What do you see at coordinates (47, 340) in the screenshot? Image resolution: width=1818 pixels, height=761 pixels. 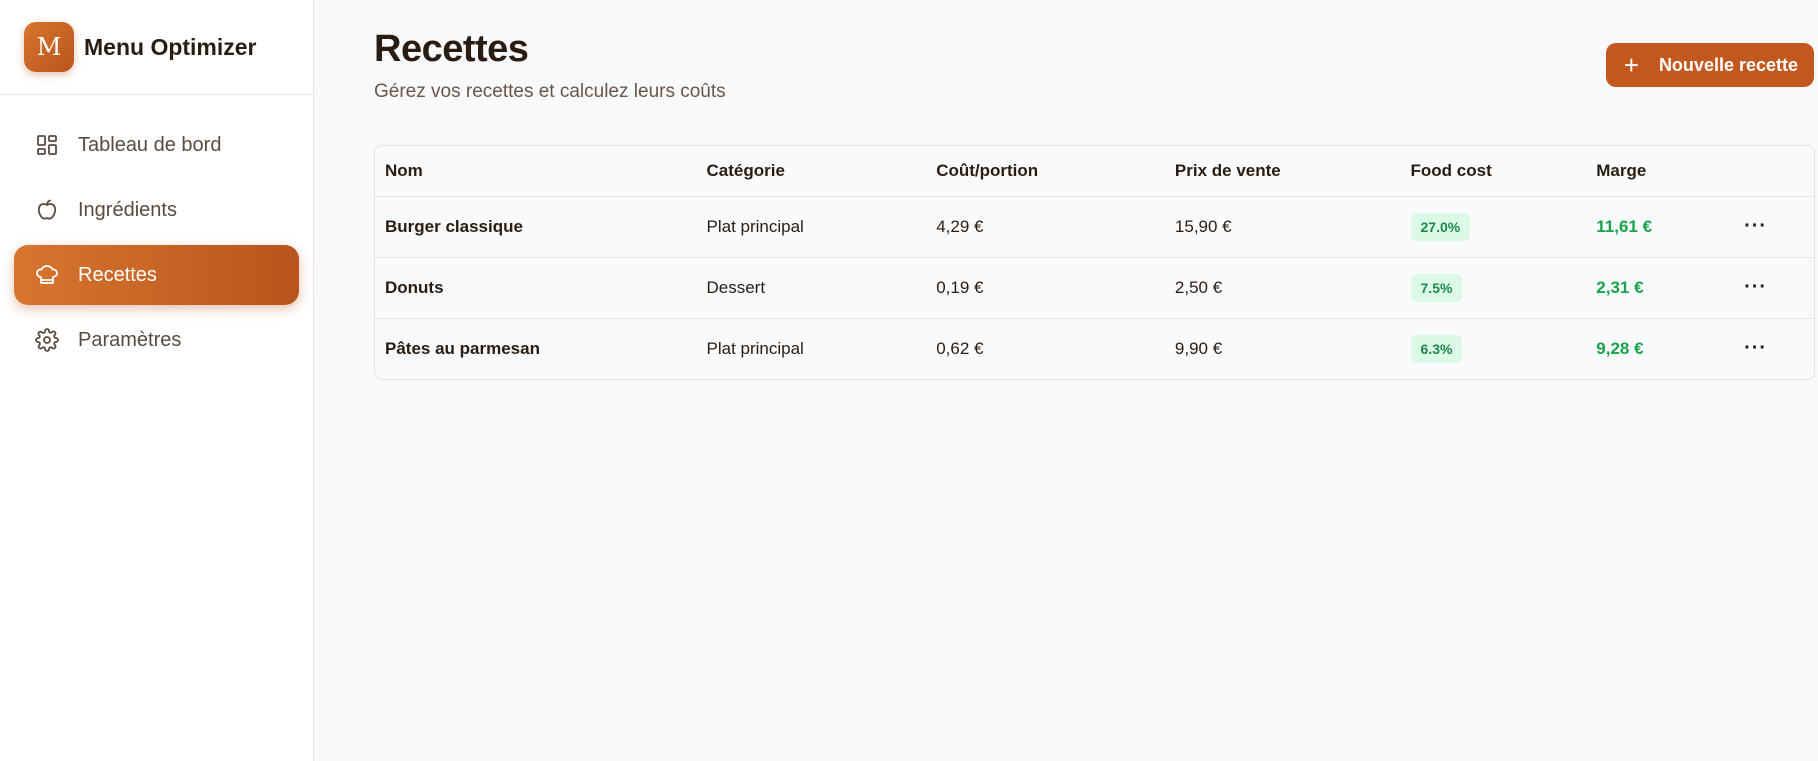 I see `gear-icon` at bounding box center [47, 340].